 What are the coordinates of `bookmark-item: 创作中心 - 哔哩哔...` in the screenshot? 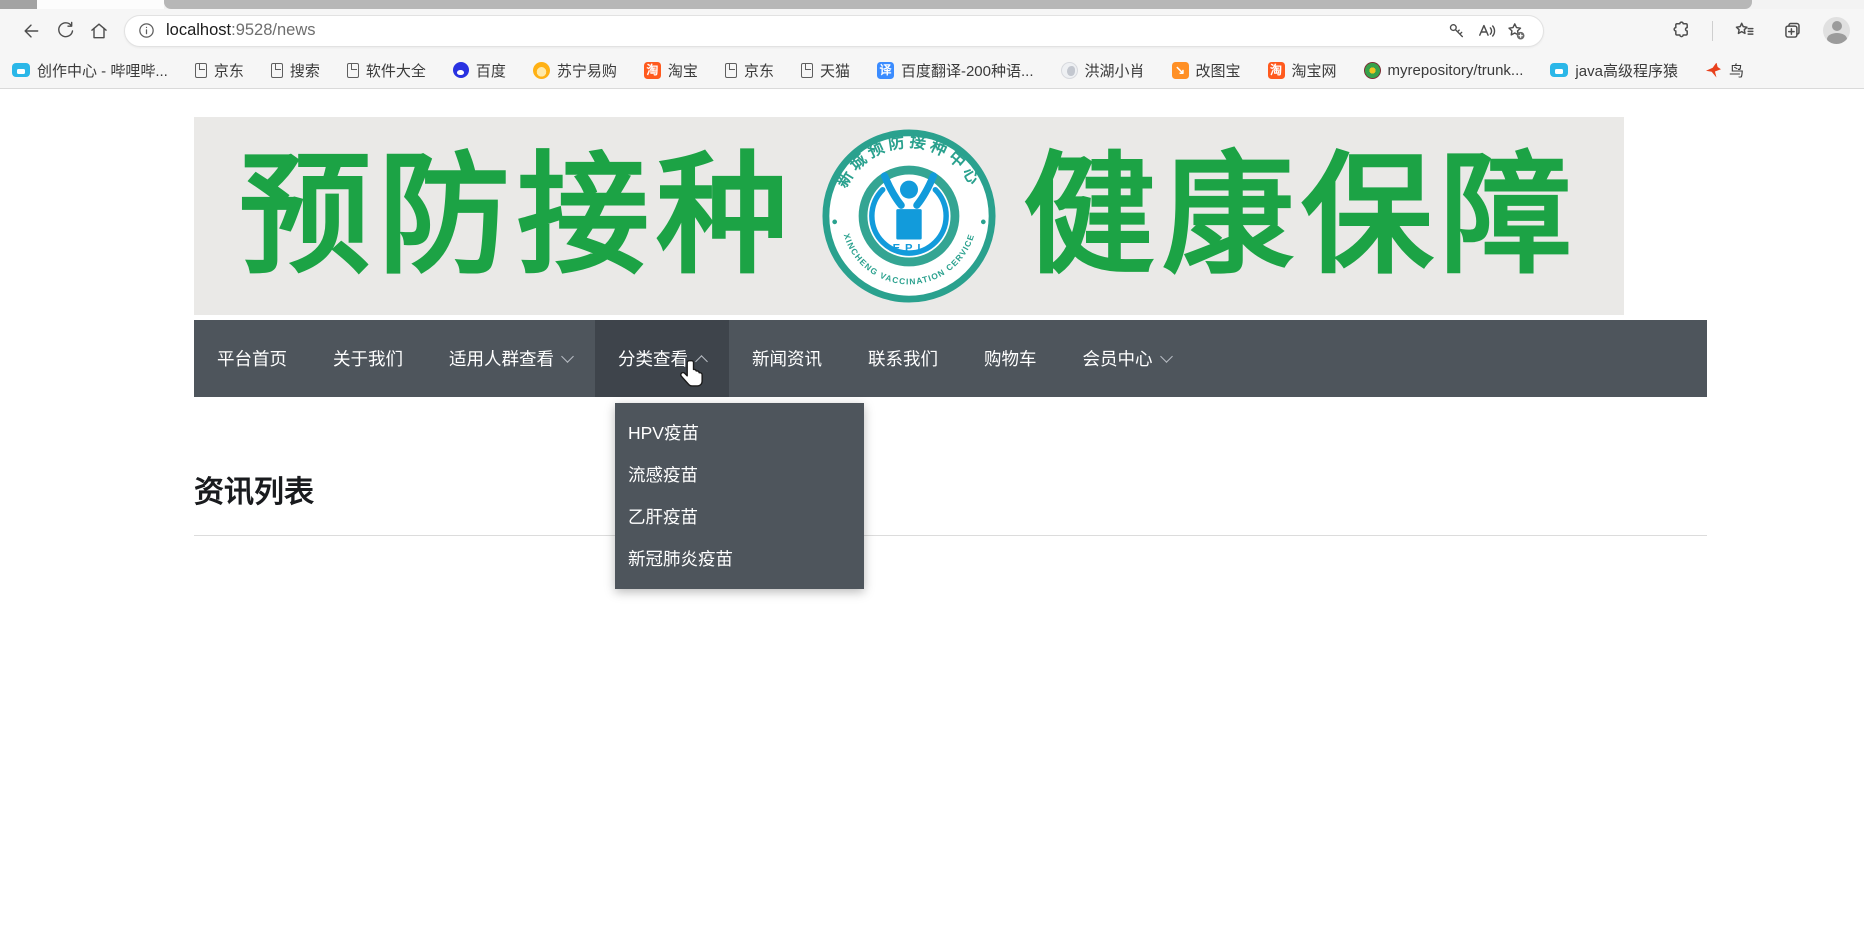 It's located at (90, 70).